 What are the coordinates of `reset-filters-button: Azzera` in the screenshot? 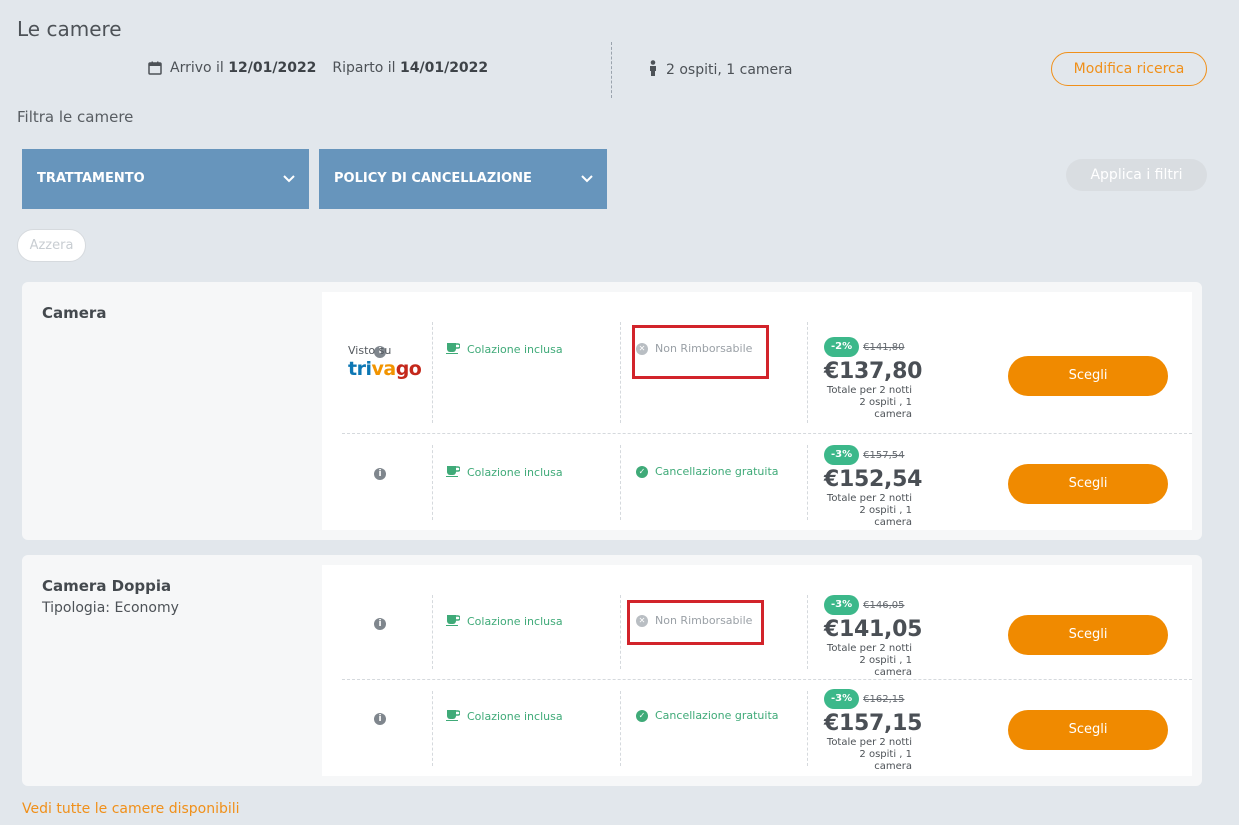 It's located at (51, 245).